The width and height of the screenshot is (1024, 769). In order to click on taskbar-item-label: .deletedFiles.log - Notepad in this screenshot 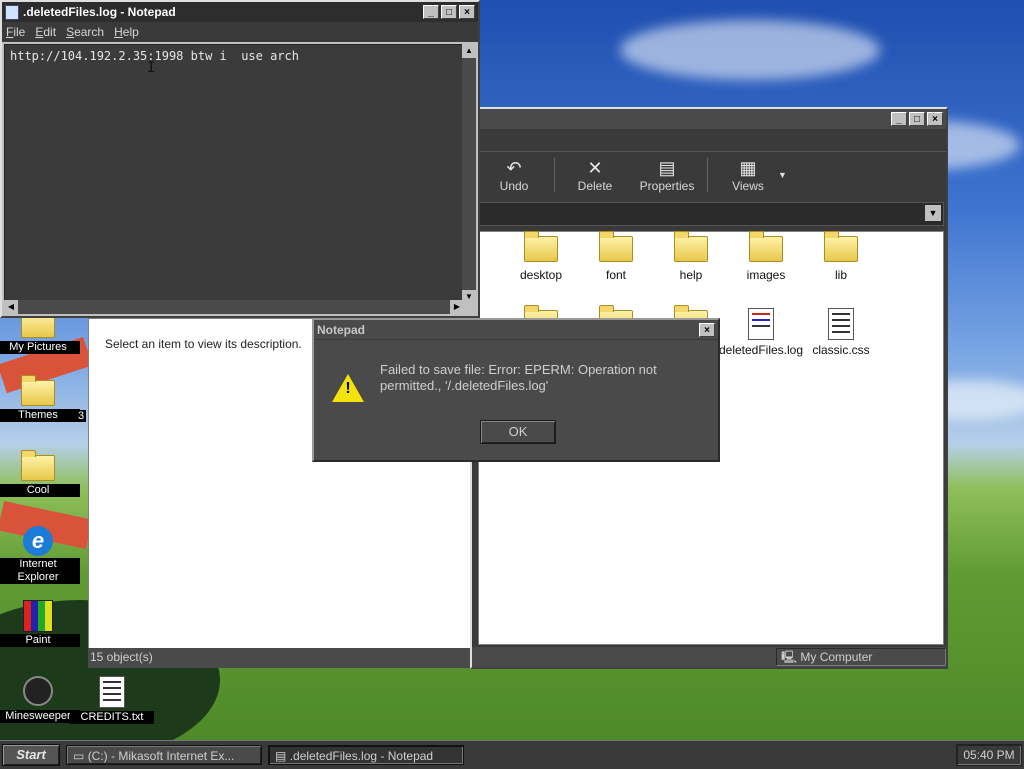, I will do `click(361, 756)`.